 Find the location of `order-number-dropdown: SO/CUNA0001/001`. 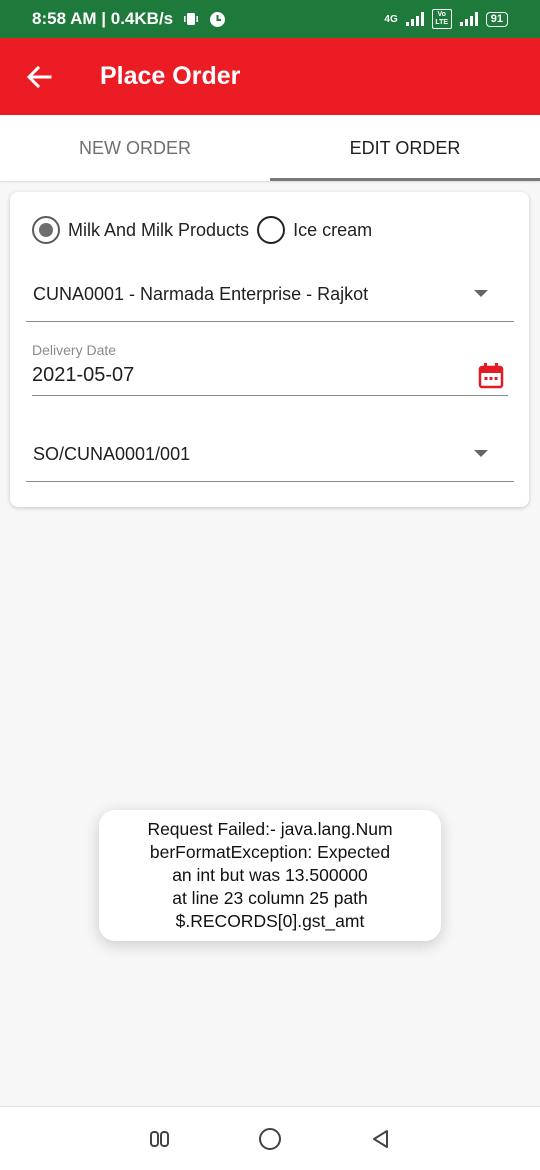

order-number-dropdown: SO/CUNA0001/001 is located at coordinates (270, 455).